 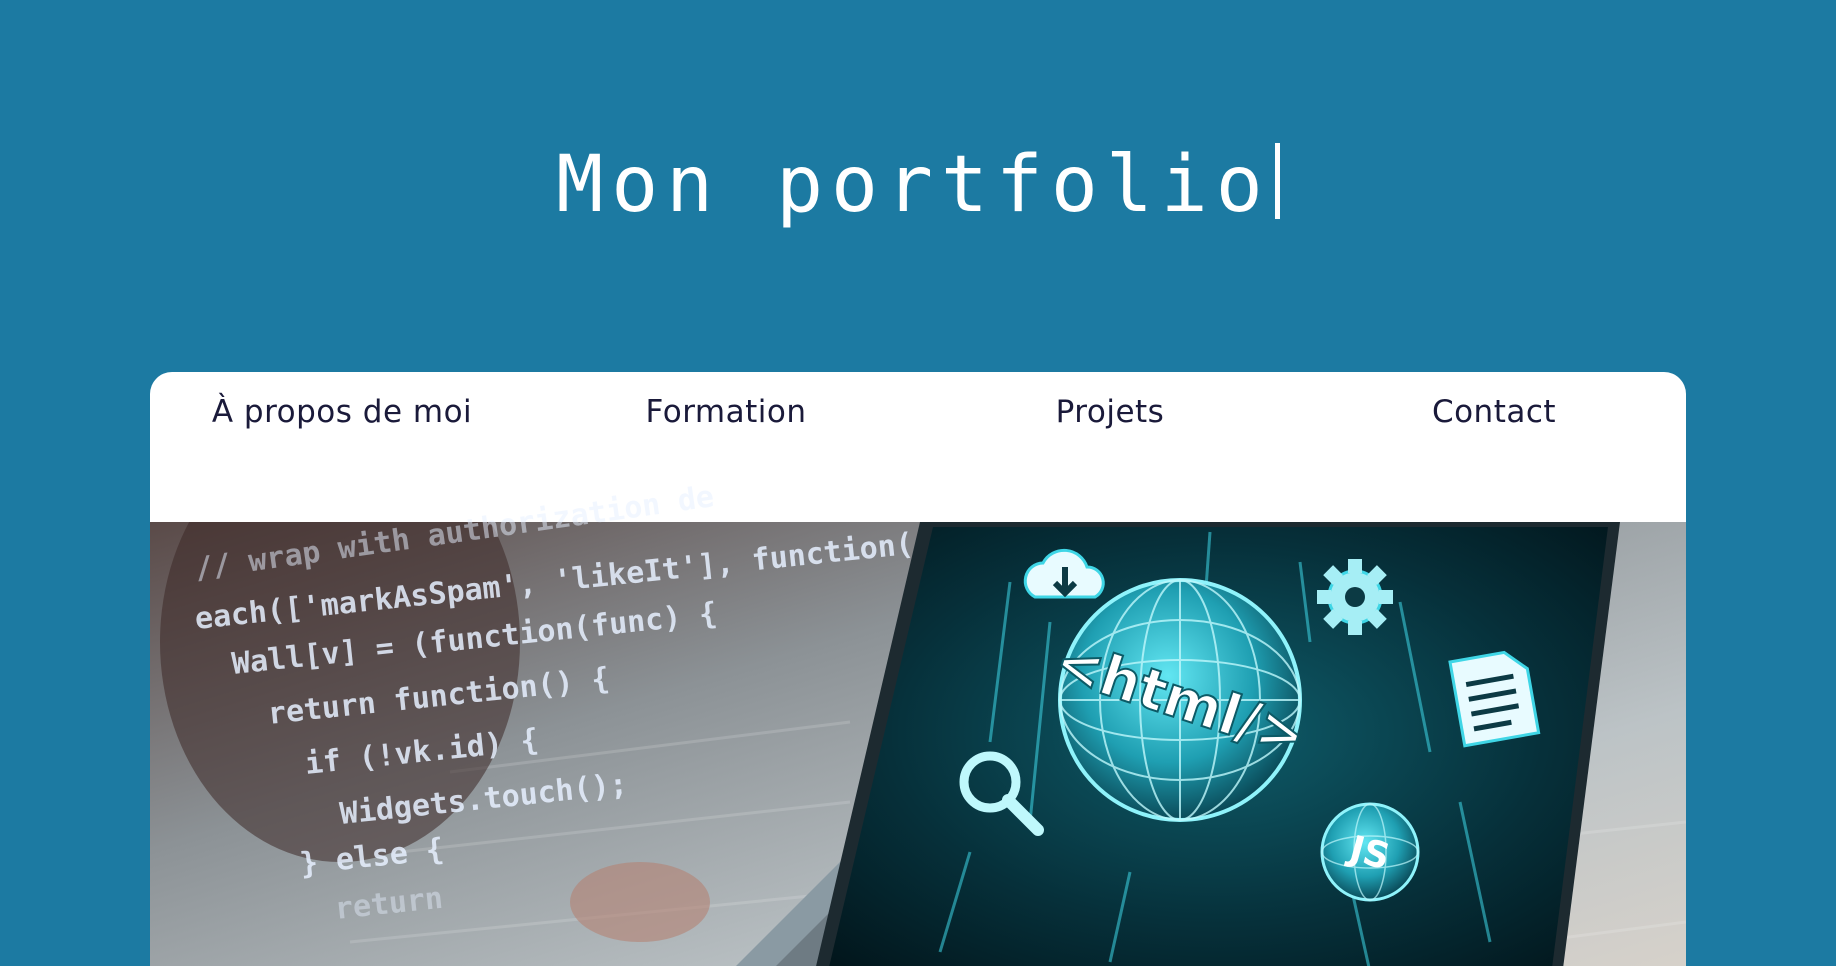 What do you see at coordinates (1110, 447) in the screenshot?
I see `nav-item-projects: Projets` at bounding box center [1110, 447].